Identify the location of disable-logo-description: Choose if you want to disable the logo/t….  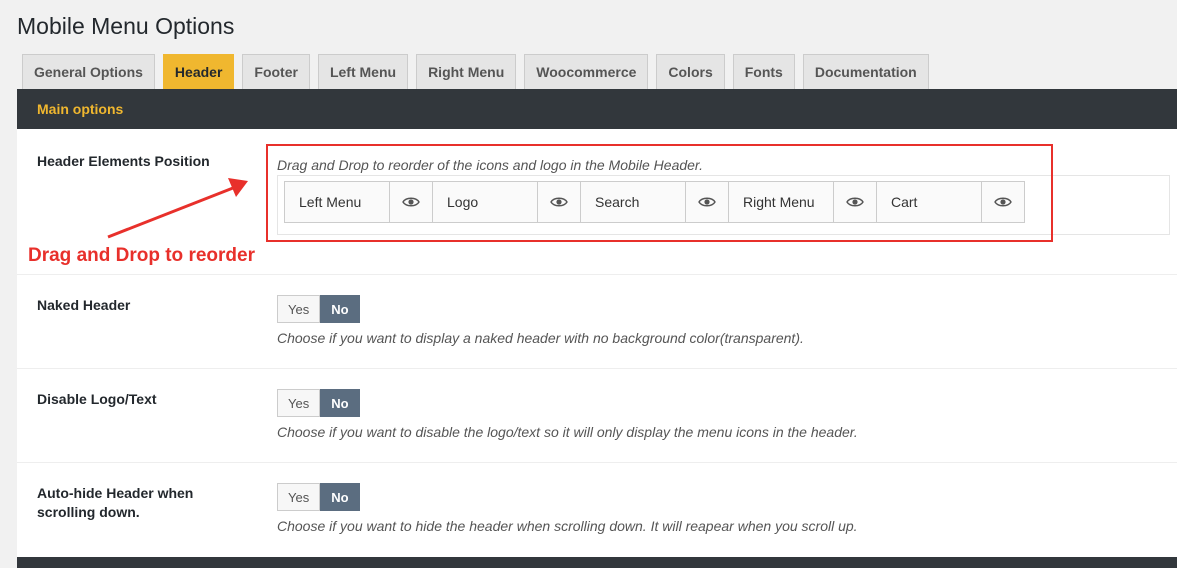
(567, 432).